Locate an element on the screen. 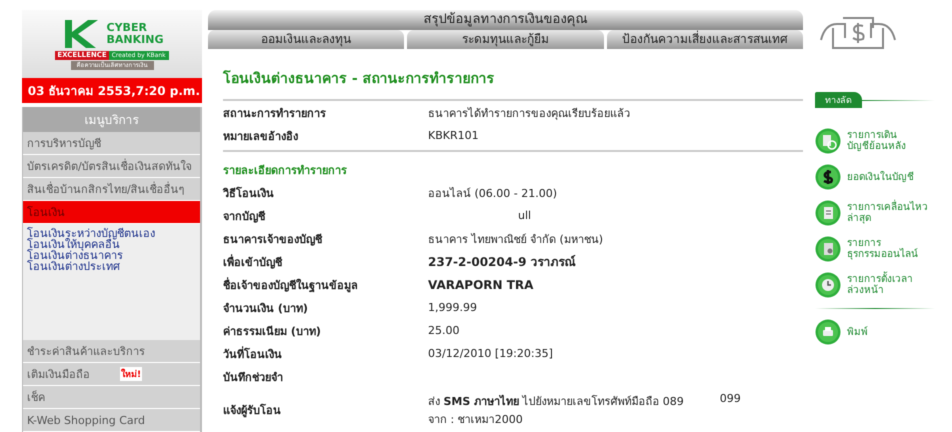 The height and width of the screenshot is (432, 952). section-title: รายละเอียดการทำรายการ is located at coordinates (285, 171).